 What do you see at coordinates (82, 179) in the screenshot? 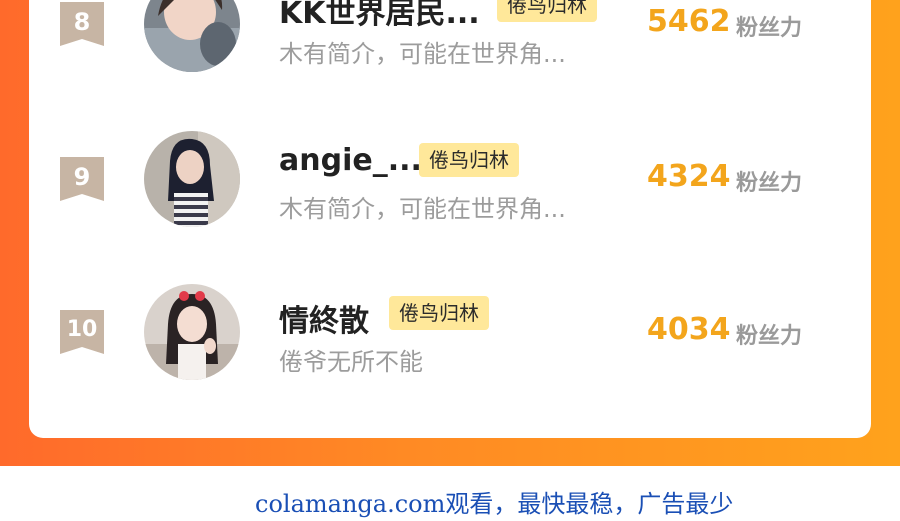
I see `rank-badge: 9` at bounding box center [82, 179].